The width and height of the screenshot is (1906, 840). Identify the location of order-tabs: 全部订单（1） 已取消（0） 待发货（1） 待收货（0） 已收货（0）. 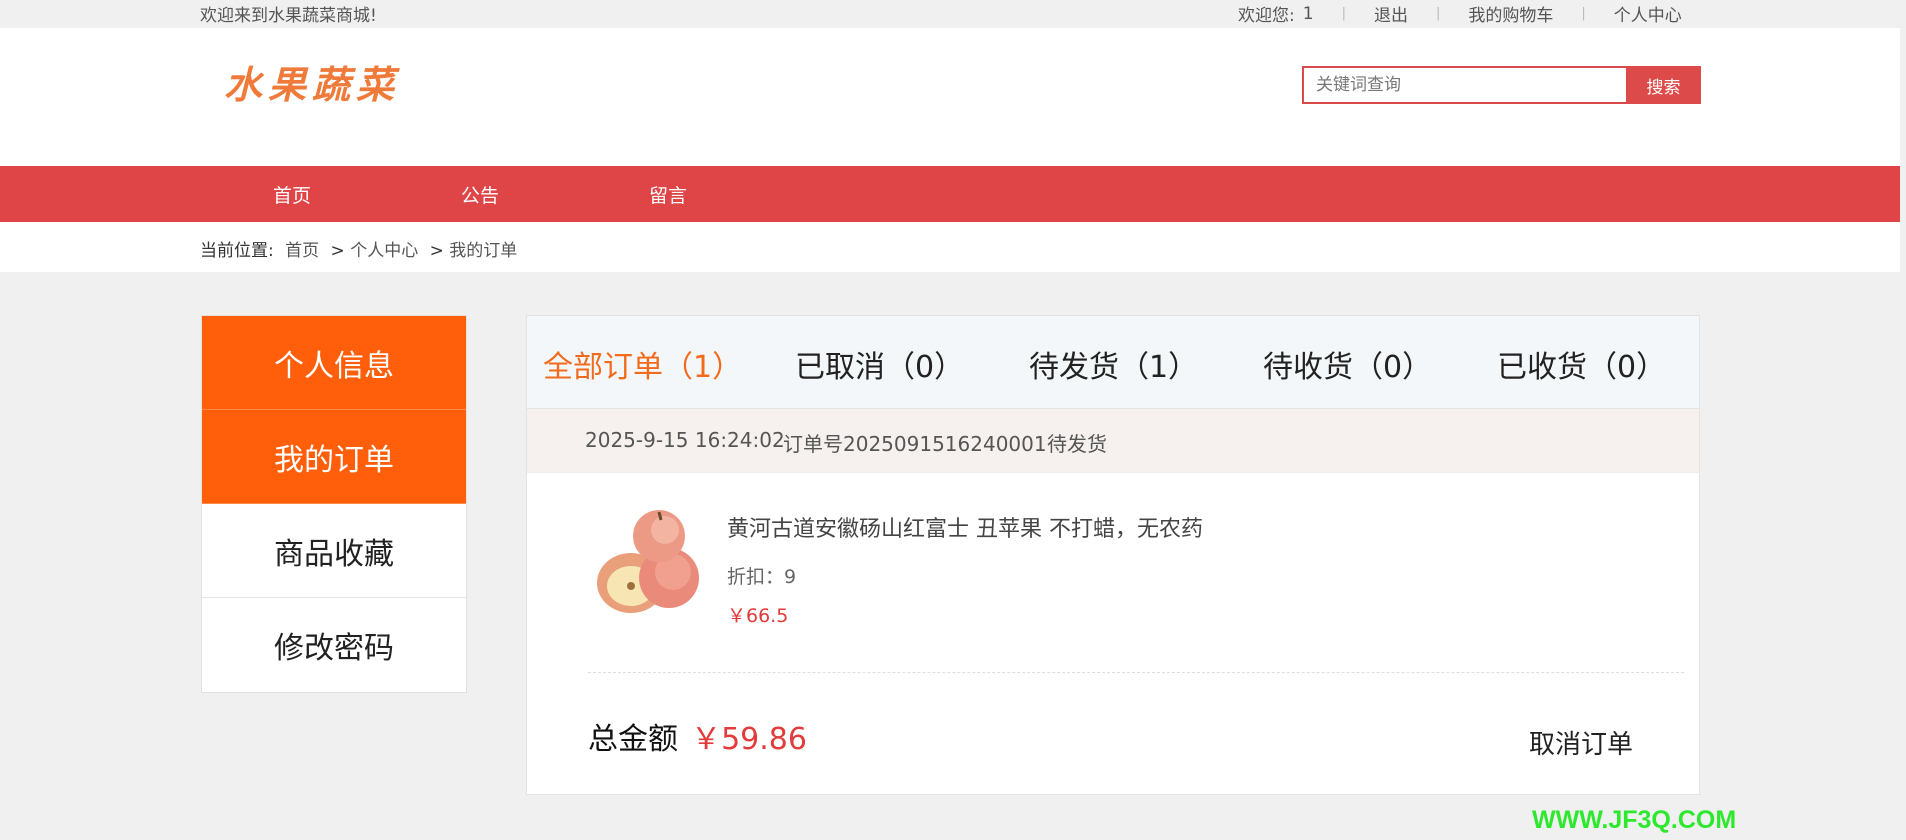
(1113, 362).